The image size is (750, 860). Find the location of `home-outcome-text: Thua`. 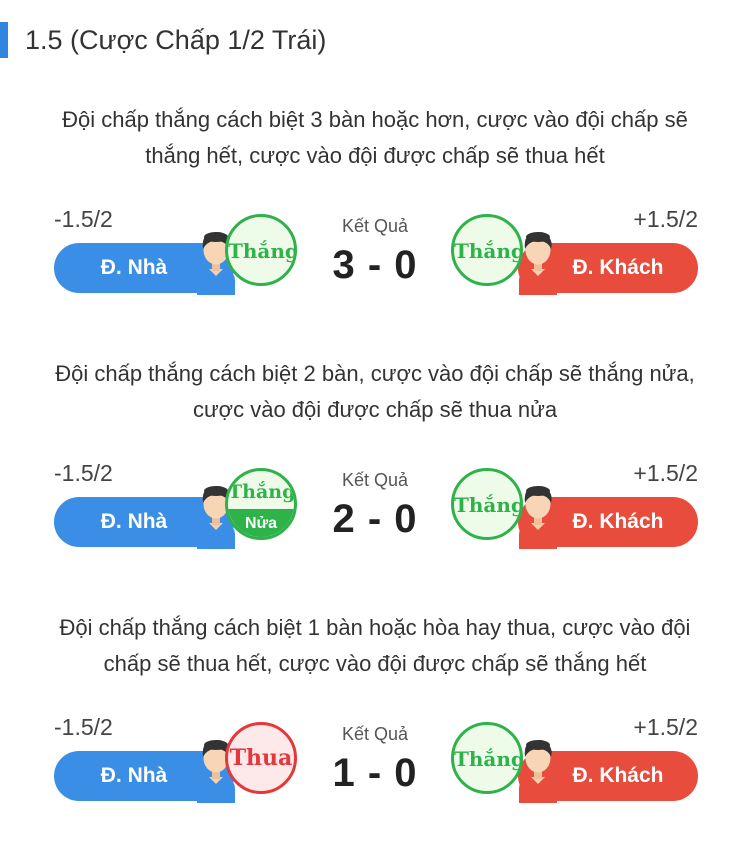

home-outcome-text: Thua is located at coordinates (261, 758).